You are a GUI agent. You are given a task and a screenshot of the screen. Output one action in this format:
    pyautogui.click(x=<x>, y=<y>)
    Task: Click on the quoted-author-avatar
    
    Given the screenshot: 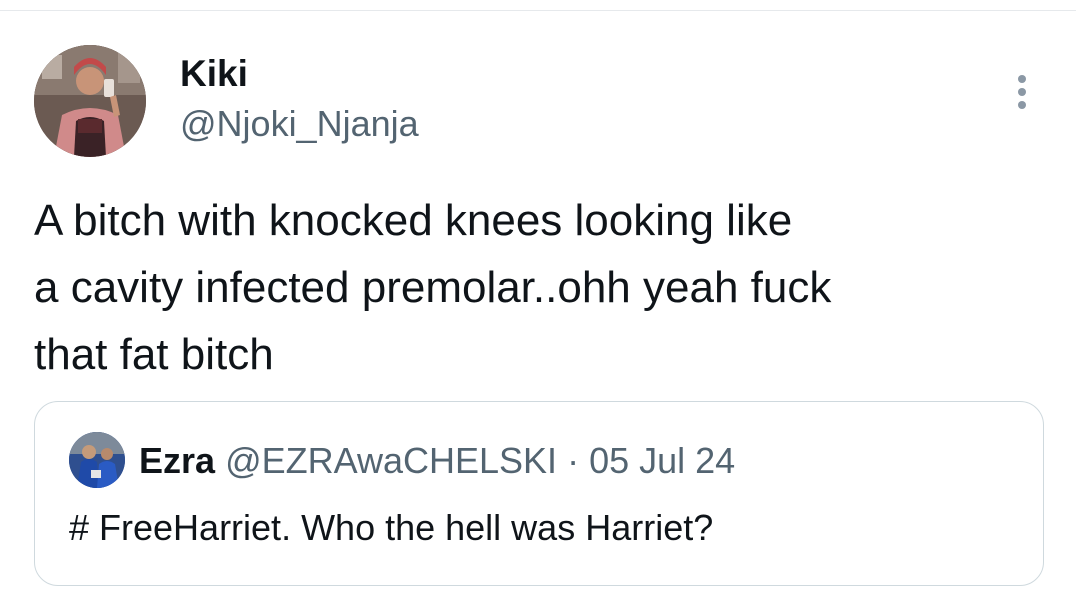 What is the action you would take?
    pyautogui.click(x=97, y=460)
    